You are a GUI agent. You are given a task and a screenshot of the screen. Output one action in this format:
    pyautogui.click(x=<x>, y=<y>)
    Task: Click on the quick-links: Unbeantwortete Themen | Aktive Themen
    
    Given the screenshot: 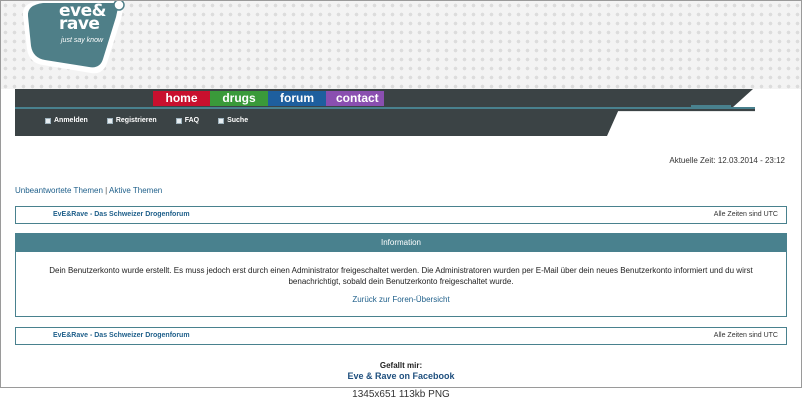 What is the action you would take?
    pyautogui.click(x=88, y=190)
    